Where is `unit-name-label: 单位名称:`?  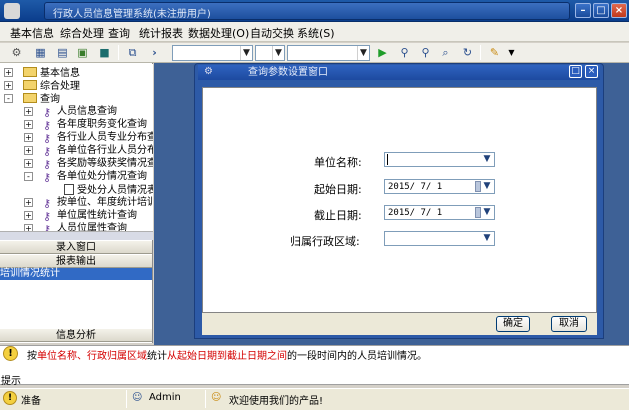 unit-name-label: 单位名称: is located at coordinates (338, 162).